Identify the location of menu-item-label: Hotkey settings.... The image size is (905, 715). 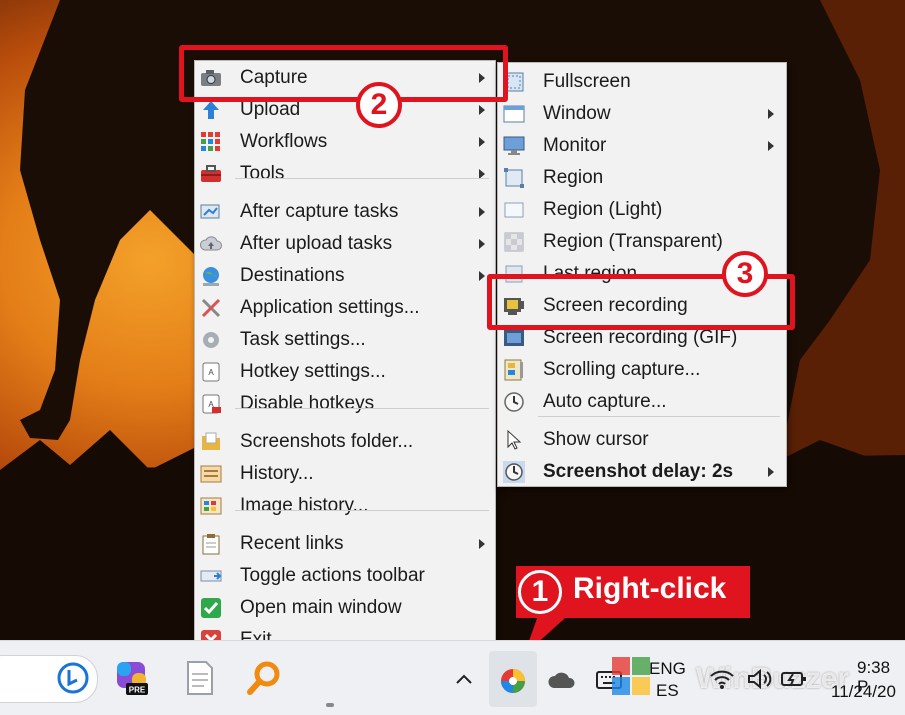
(313, 371).